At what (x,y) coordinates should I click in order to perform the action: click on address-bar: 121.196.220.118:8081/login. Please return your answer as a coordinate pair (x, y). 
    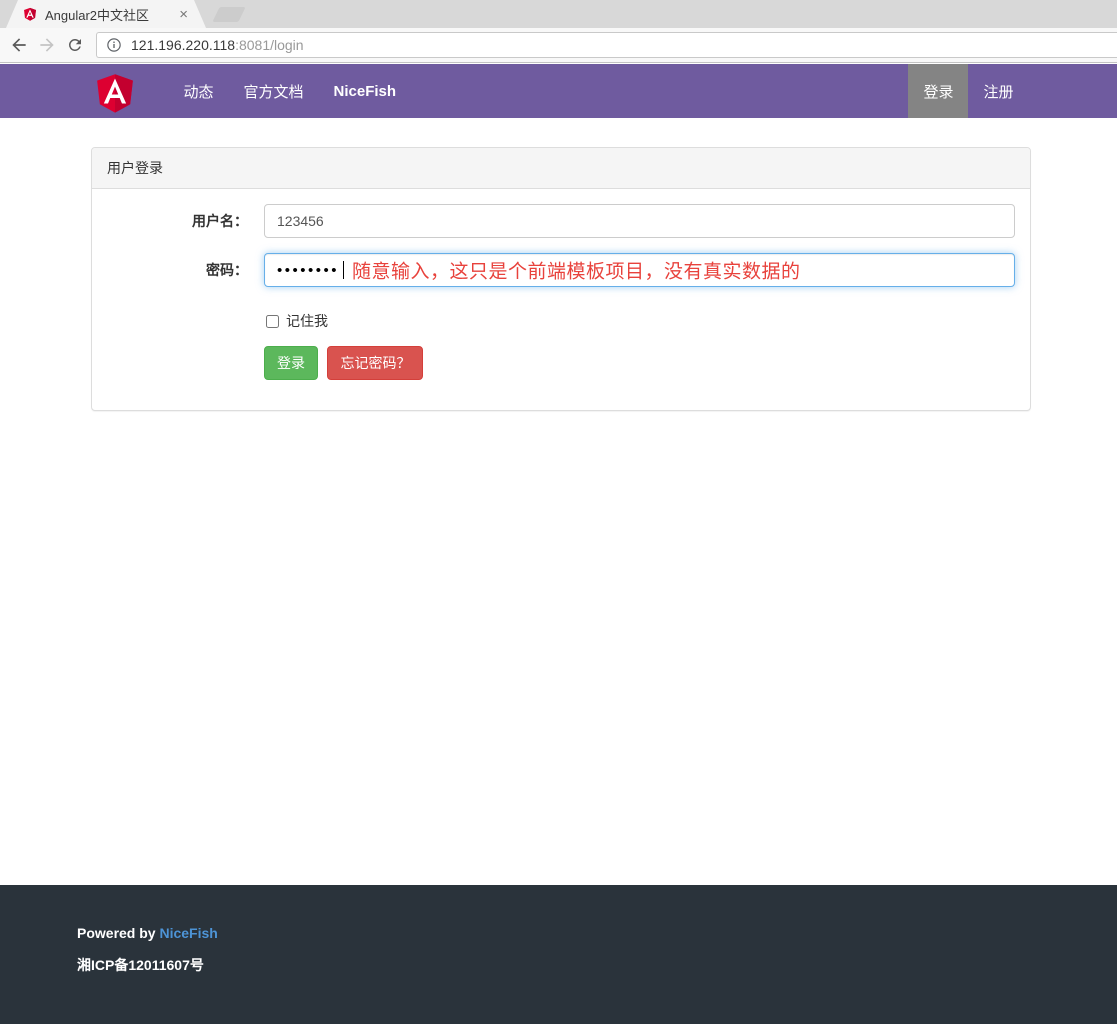
    Looking at the image, I should click on (606, 45).